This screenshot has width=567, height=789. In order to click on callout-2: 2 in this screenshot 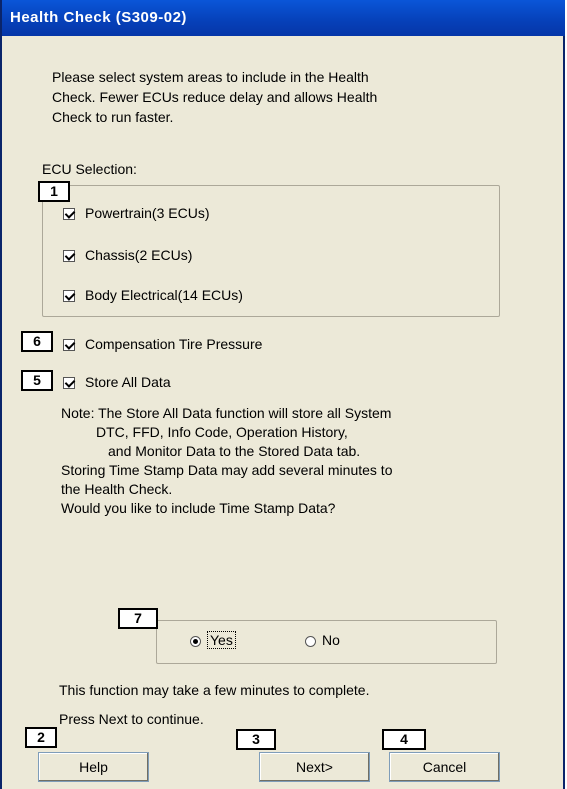, I will do `click(41, 737)`.